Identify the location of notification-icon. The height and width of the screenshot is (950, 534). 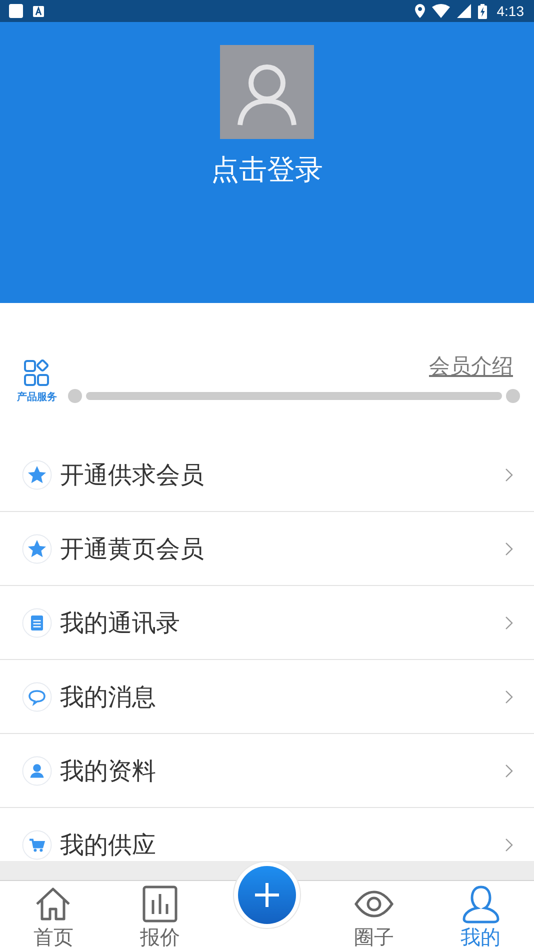
(16, 11).